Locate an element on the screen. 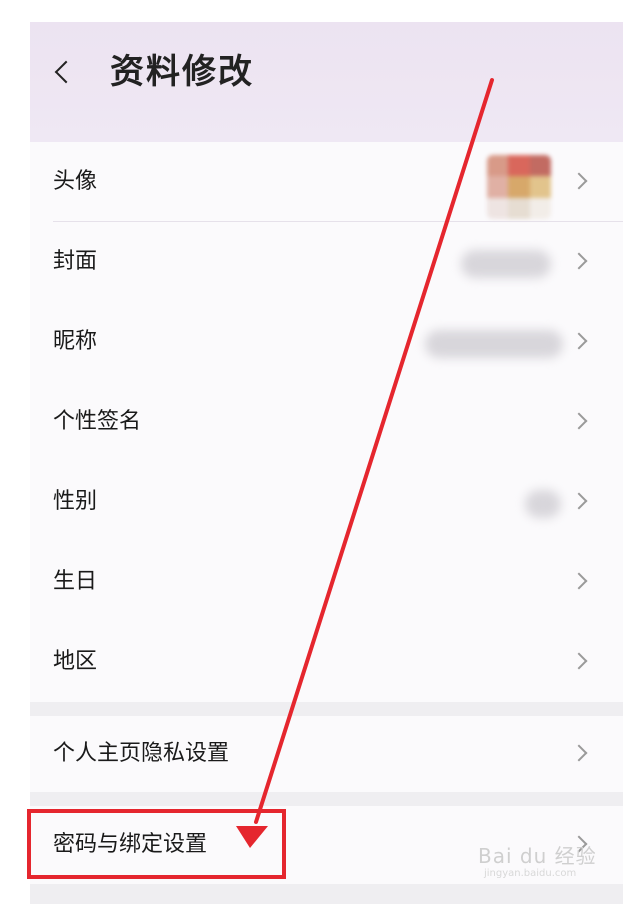 This screenshot has width=623, height=904. row-signature: 个性签名 is located at coordinates (326, 422).